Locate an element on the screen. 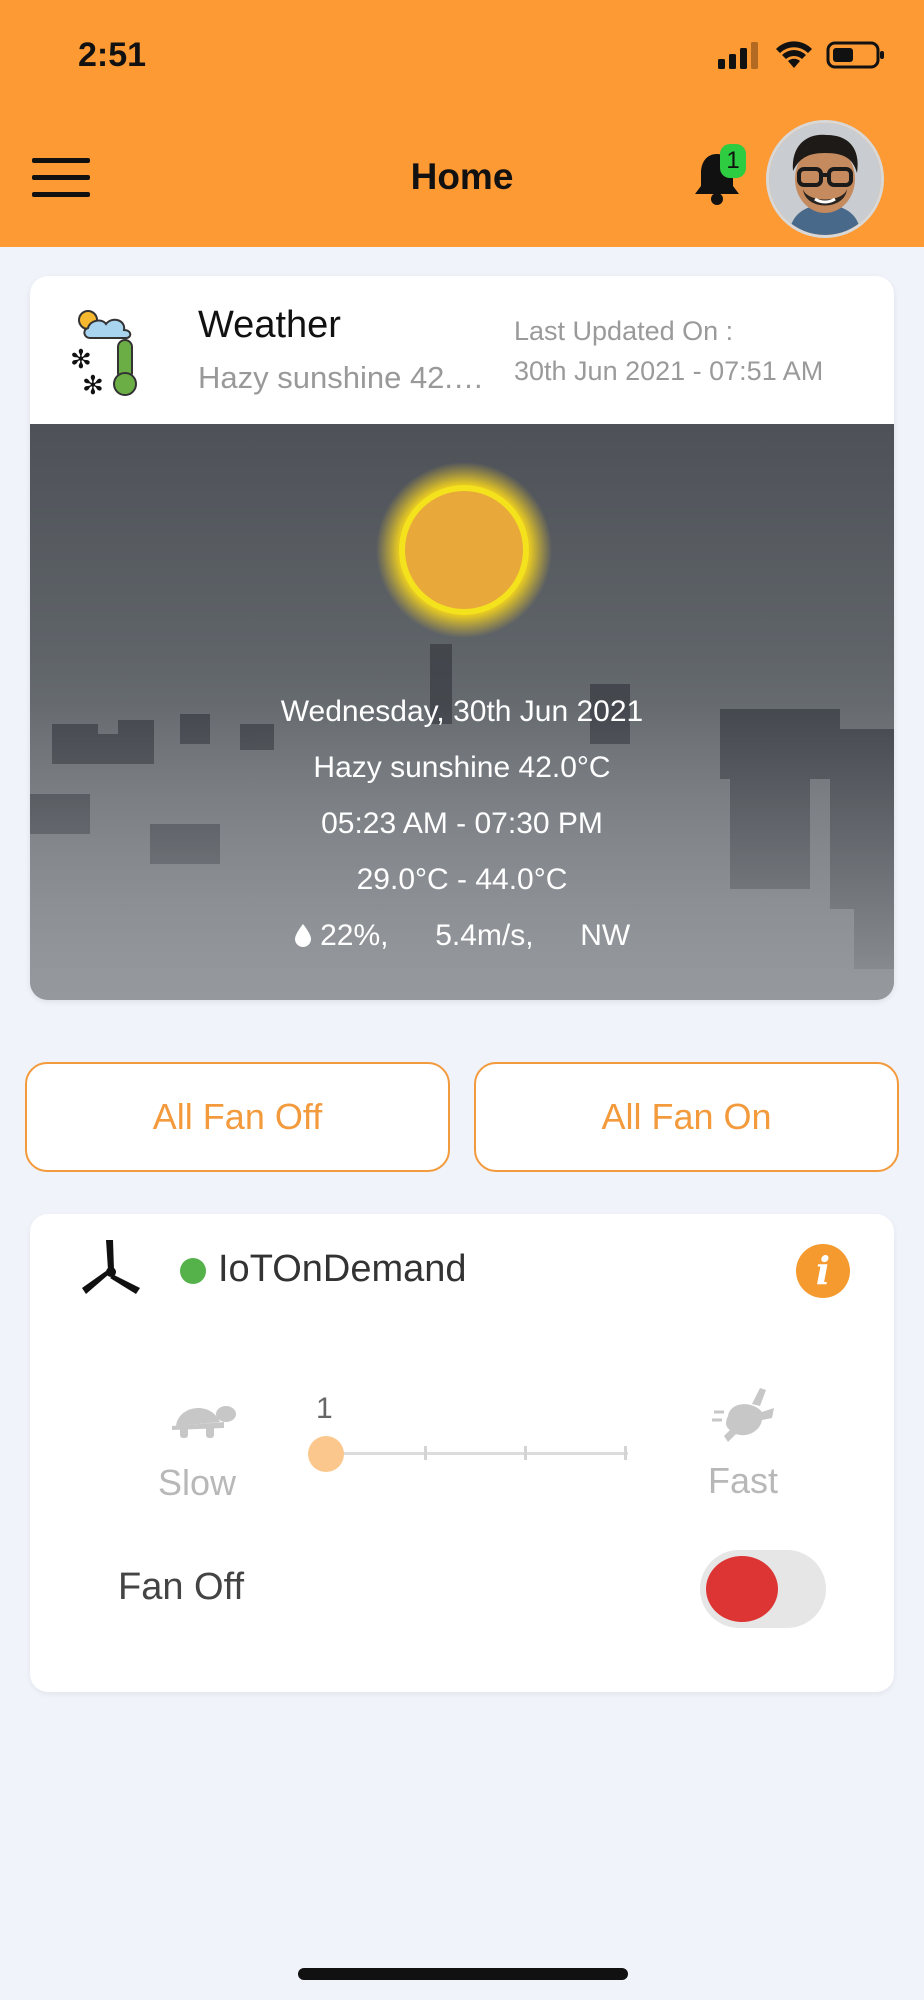 This screenshot has width=924, height=2000. online-status-dot is located at coordinates (193, 1271).